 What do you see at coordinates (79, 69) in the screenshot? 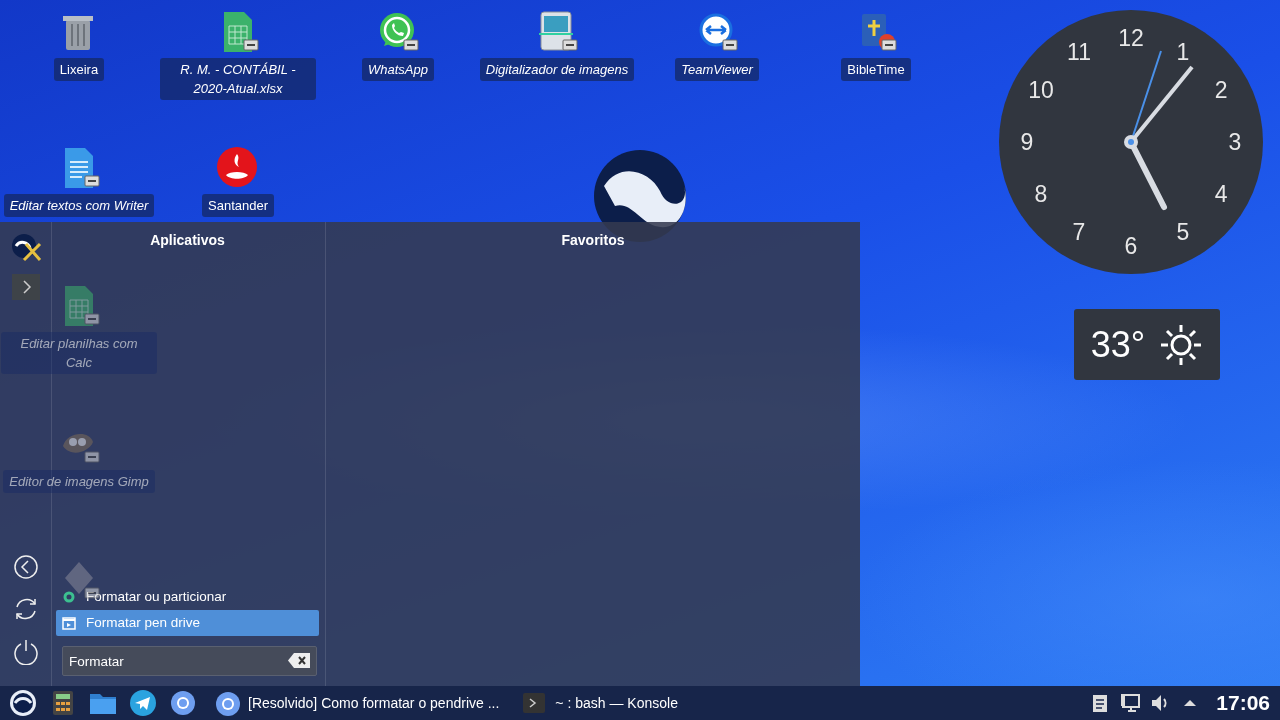
I see `icon-label: Lixeira` at bounding box center [79, 69].